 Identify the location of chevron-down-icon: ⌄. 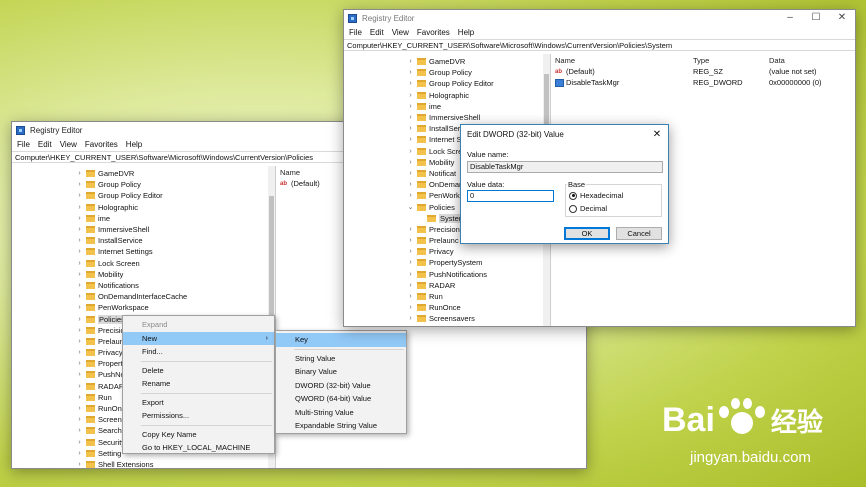
(410, 207).